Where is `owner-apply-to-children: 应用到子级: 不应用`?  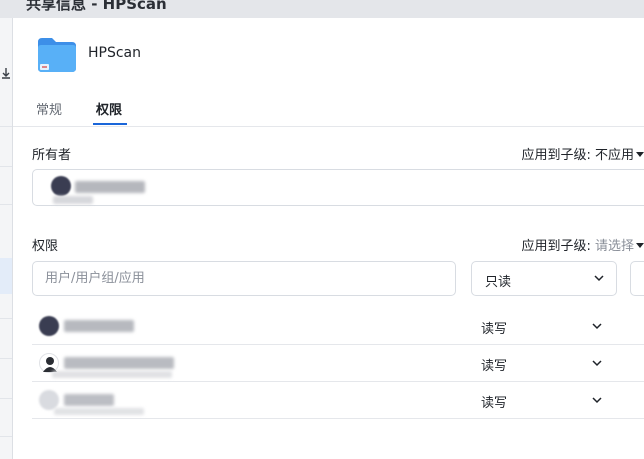
owner-apply-to-children: 应用到子级: 不应用 is located at coordinates (582, 153).